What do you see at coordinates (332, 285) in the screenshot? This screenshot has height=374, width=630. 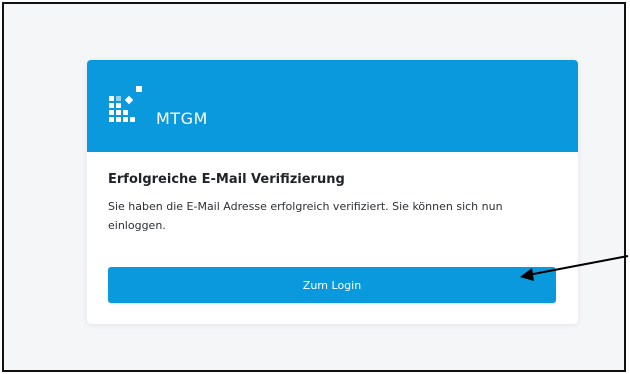 I see `login-button: Zum Login` at bounding box center [332, 285].